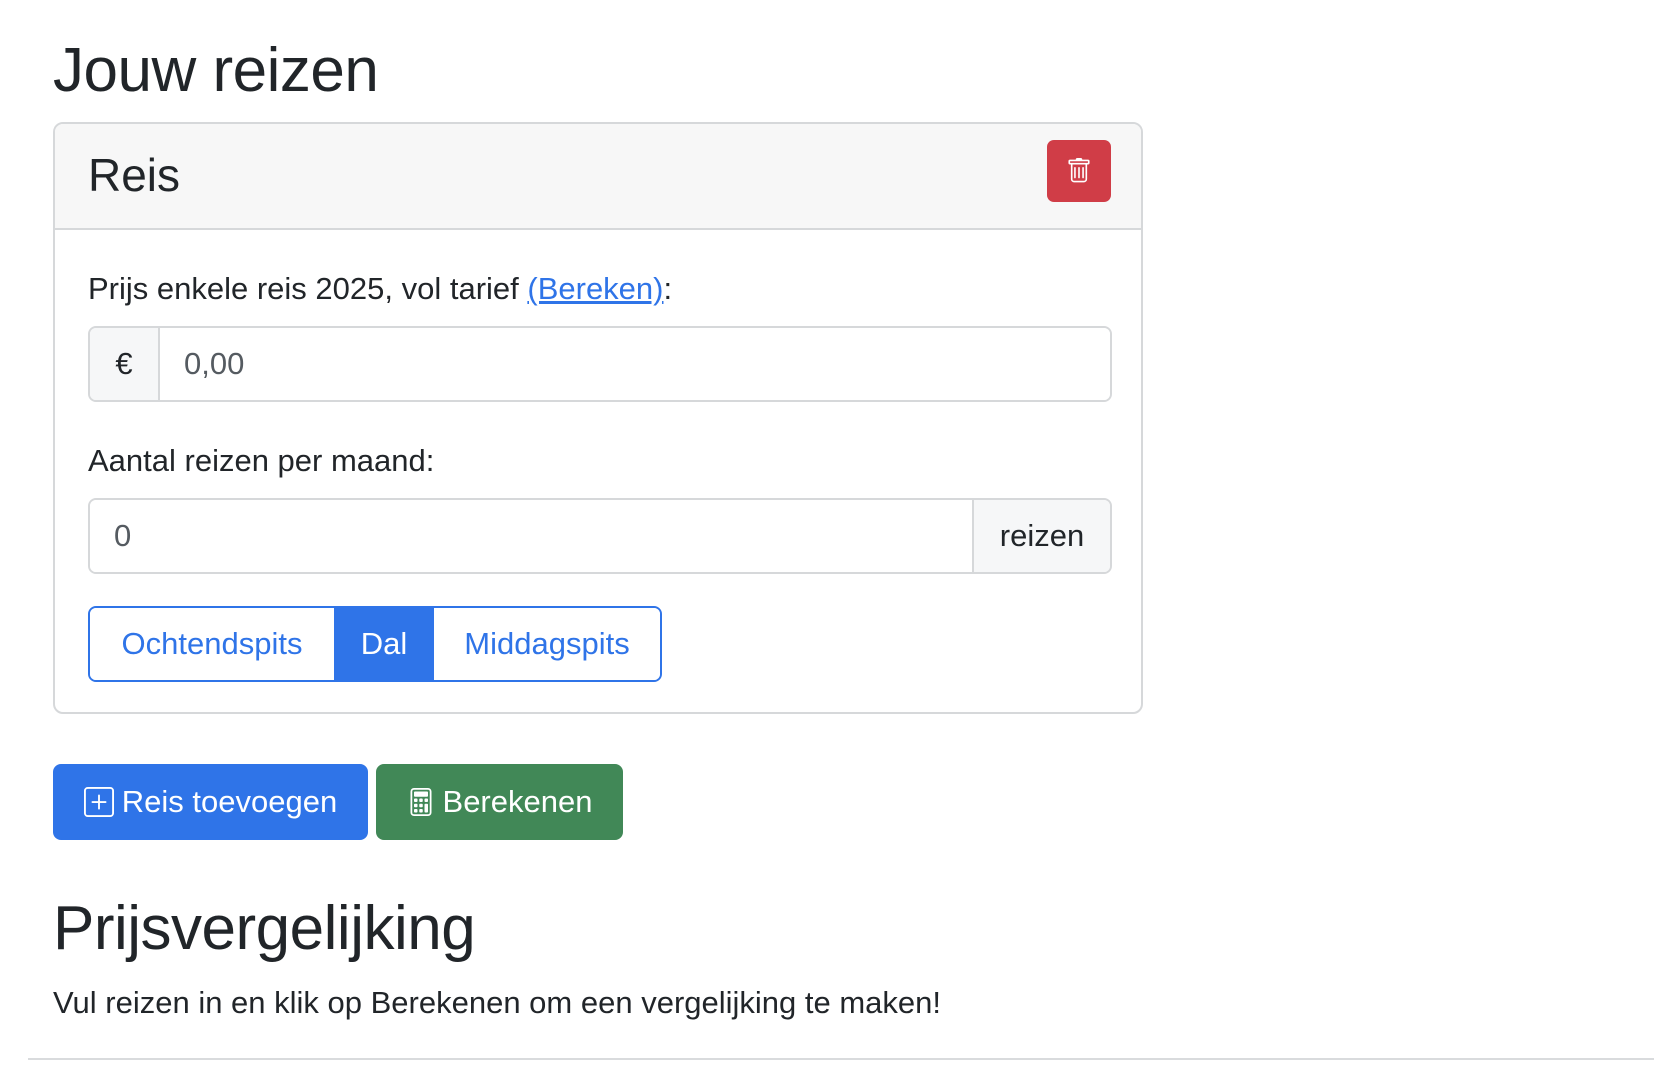  I want to click on trip-count-label: Aantal reizen per maand:, so click(261, 460).